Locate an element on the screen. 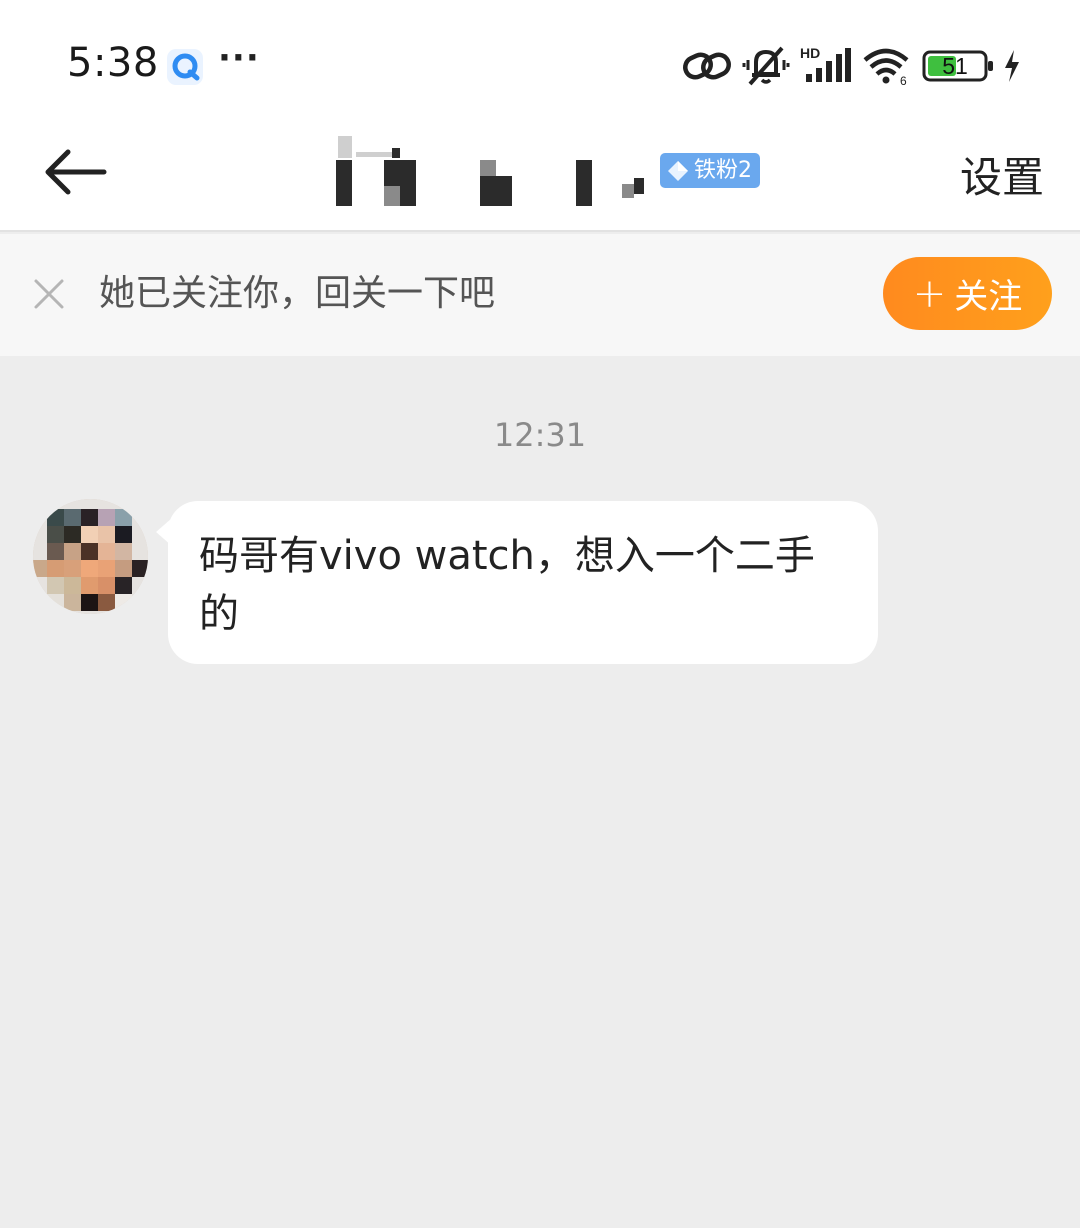 Image resolution: width=1080 pixels, height=1228 pixels. plus-icon: + is located at coordinates (929, 293).